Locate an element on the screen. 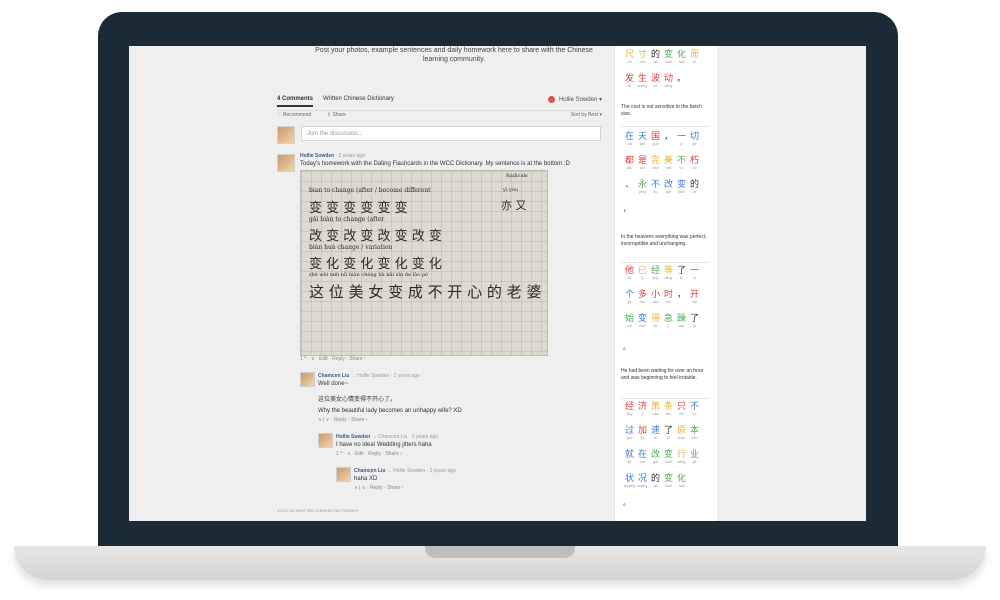 This screenshot has width=1000, height=600. character-cell: 加 jiā is located at coordinates (642, 433).